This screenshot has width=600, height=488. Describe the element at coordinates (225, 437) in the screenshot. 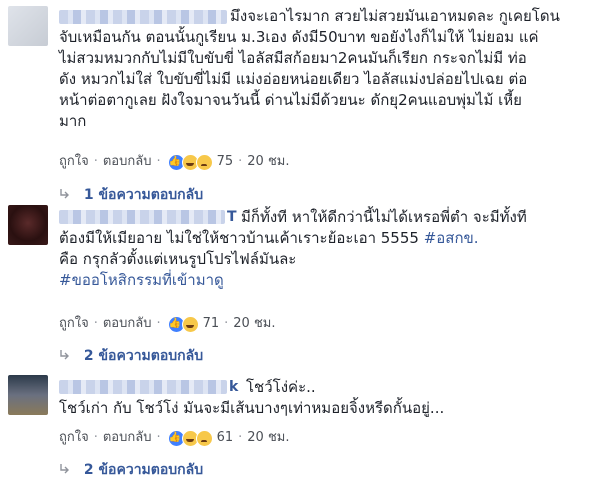

I see `reaction-count: 61` at that location.